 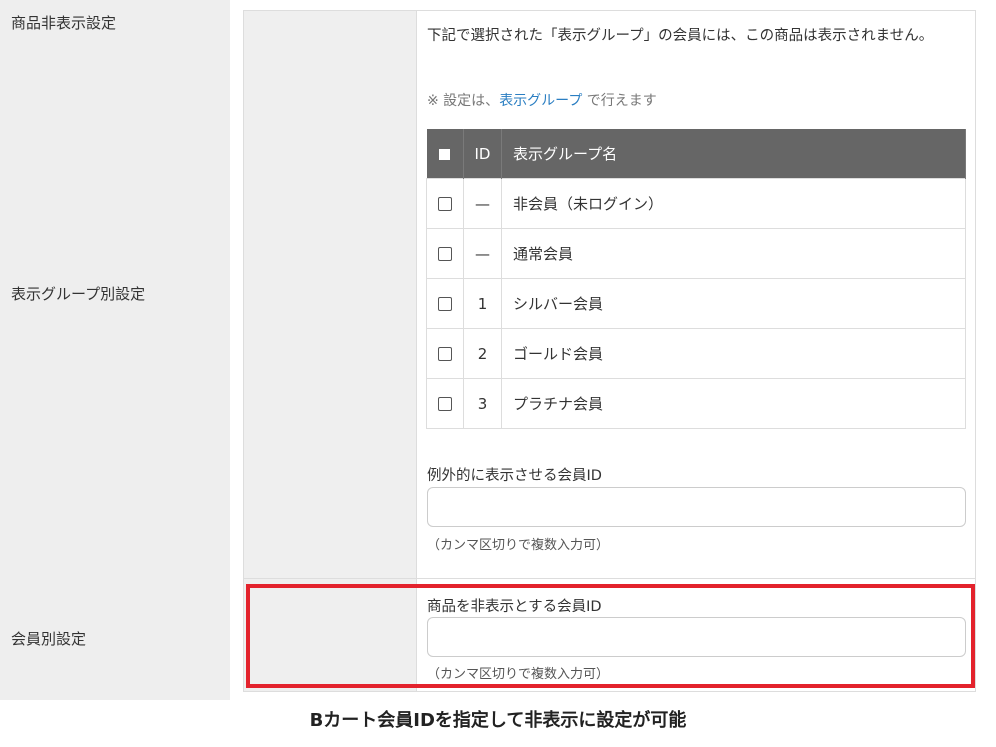 What do you see at coordinates (609, 578) in the screenshot?
I see `sub-divider` at bounding box center [609, 578].